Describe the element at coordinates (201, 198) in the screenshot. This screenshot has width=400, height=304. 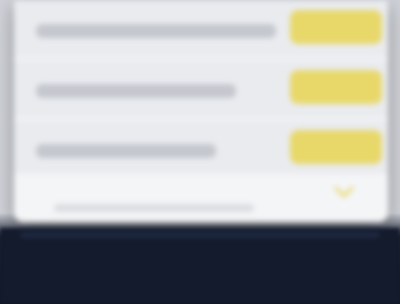
I see `footer-row` at that location.